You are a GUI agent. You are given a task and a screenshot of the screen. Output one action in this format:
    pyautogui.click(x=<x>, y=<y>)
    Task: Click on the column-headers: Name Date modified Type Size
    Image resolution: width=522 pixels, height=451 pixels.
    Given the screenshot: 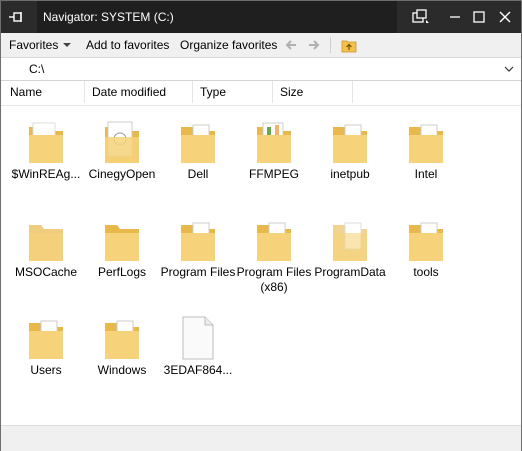 What is the action you would take?
    pyautogui.click(x=261, y=93)
    